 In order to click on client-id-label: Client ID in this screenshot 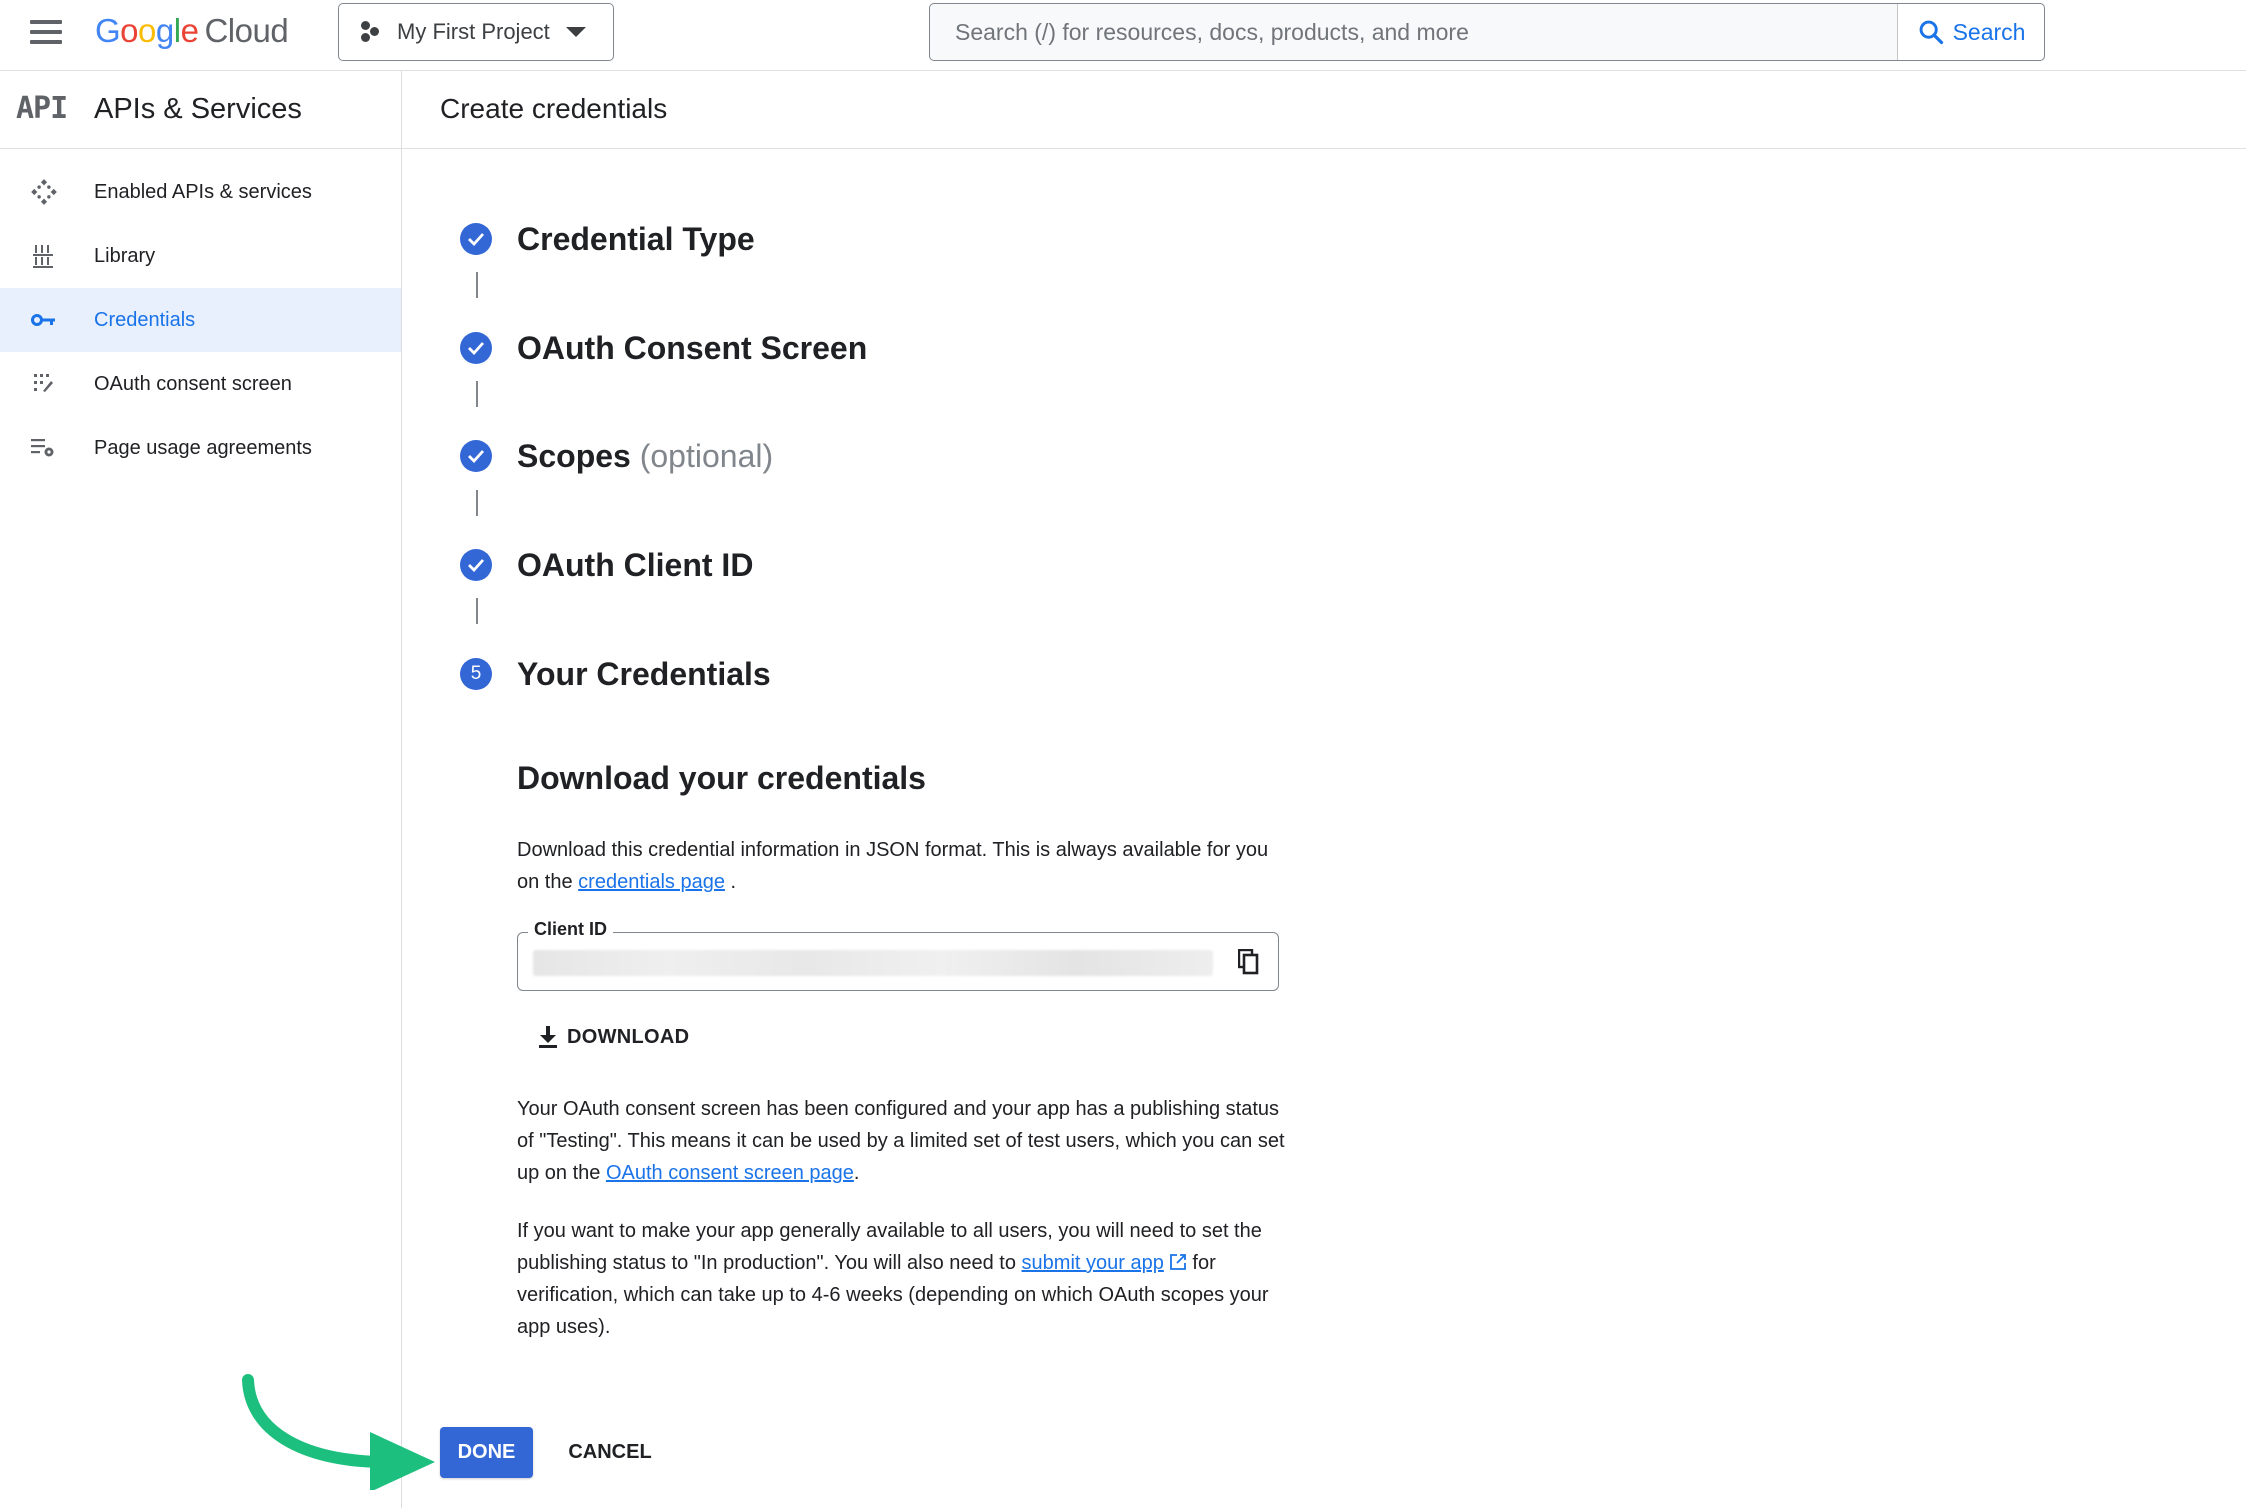, I will do `click(571, 929)`.